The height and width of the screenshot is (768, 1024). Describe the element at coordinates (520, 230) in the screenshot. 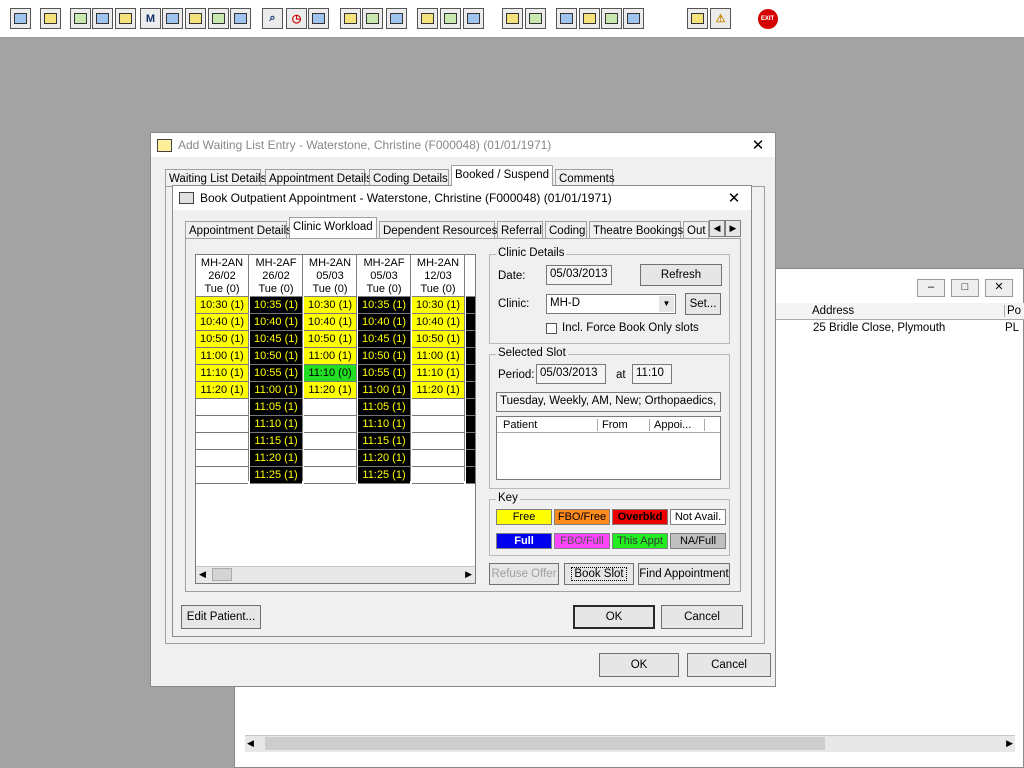

I see `tab-referral: Referral` at that location.